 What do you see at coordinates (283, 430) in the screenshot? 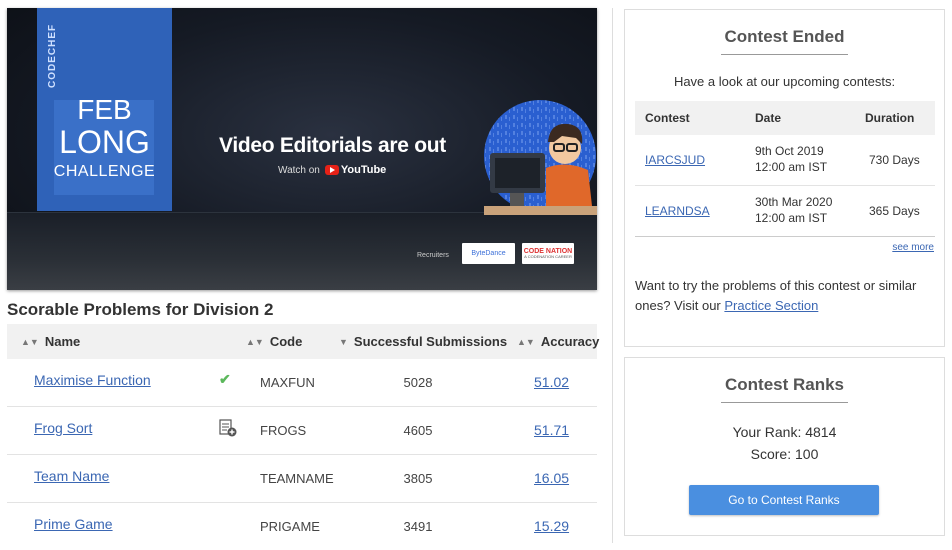
I see `problem-code: FROGS` at bounding box center [283, 430].